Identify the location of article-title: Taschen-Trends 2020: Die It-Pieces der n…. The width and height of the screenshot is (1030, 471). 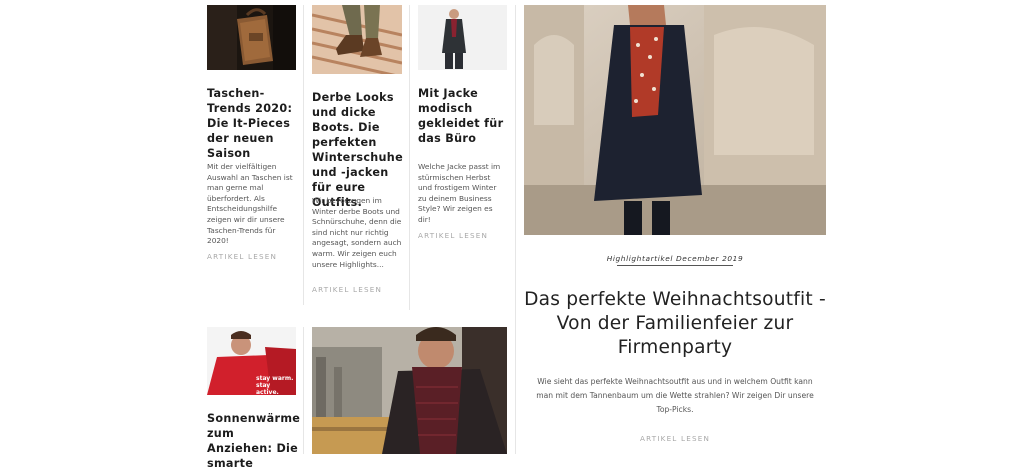
(253, 123).